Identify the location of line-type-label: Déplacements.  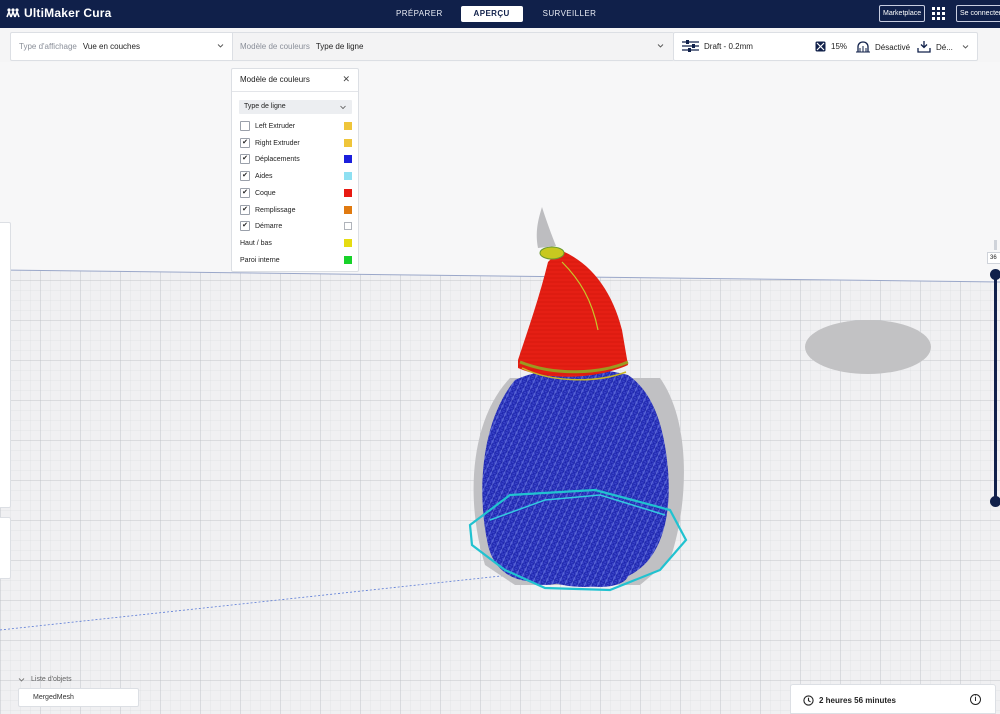
(277, 160).